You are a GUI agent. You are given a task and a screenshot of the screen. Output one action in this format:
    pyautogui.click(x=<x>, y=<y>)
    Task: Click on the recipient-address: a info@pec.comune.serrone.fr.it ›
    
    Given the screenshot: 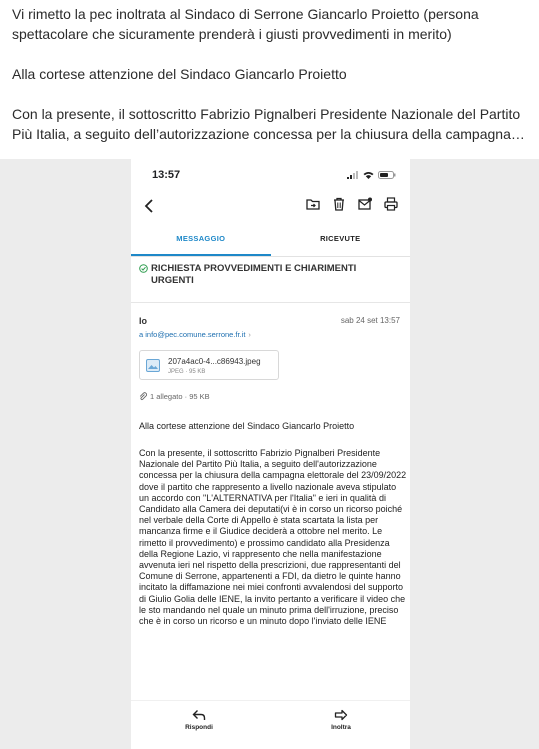 What is the action you would take?
    pyautogui.click(x=195, y=334)
    